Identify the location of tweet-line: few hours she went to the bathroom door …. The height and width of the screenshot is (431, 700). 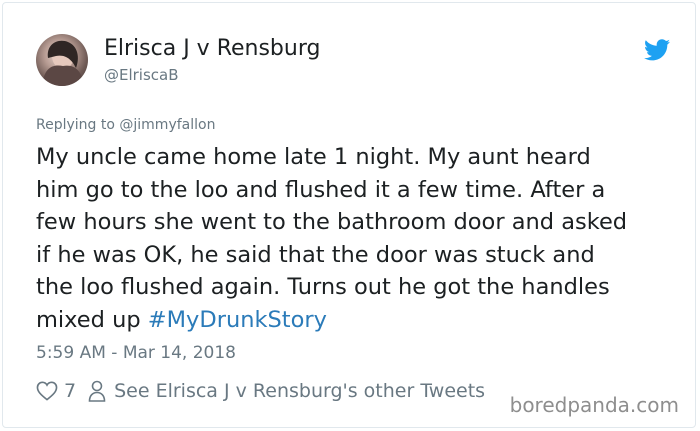
(332, 222).